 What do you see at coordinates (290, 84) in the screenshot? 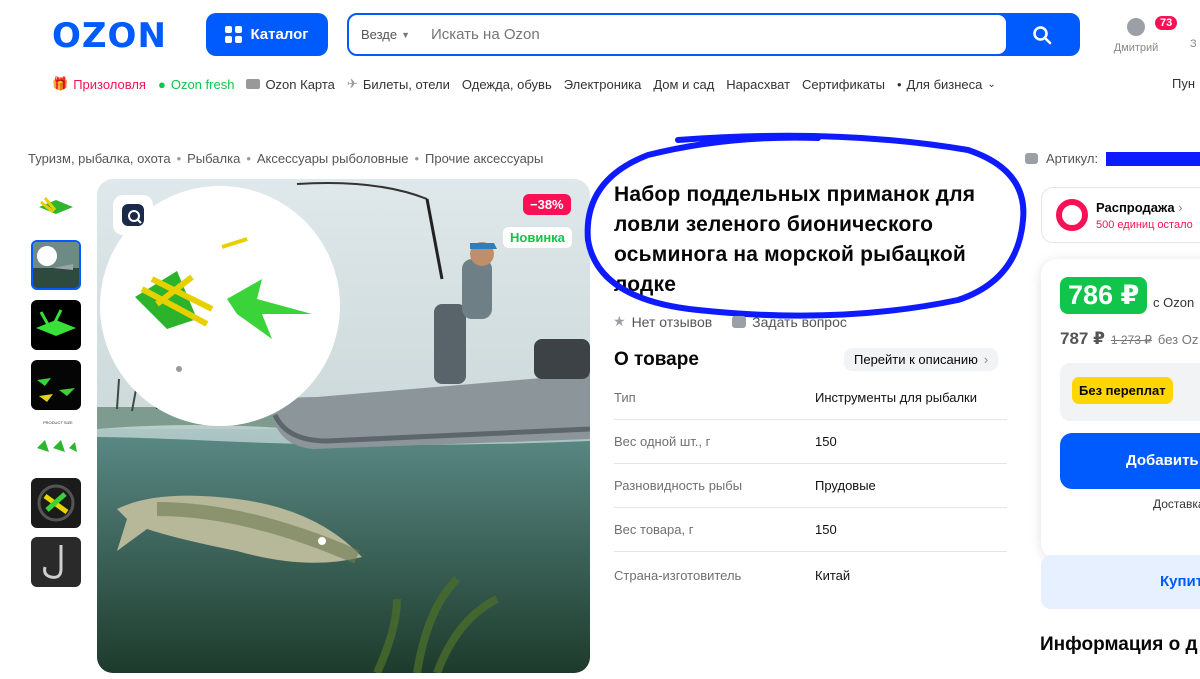
I see `nav-item-ozon-card: Ozon Карта` at bounding box center [290, 84].